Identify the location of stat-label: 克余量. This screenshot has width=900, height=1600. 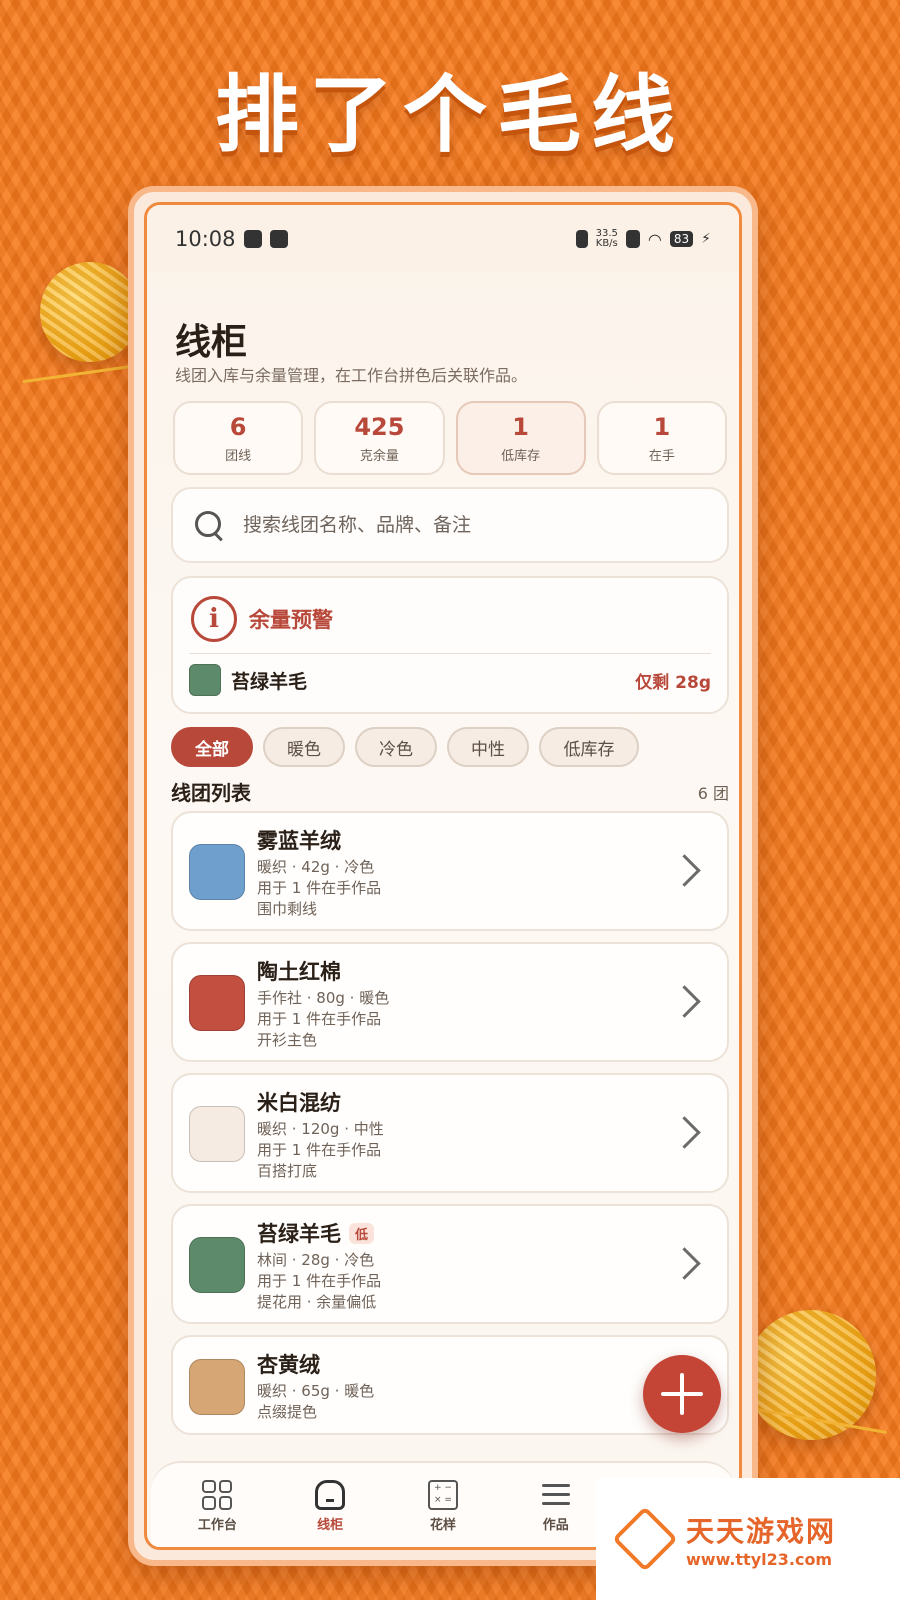
(379, 456).